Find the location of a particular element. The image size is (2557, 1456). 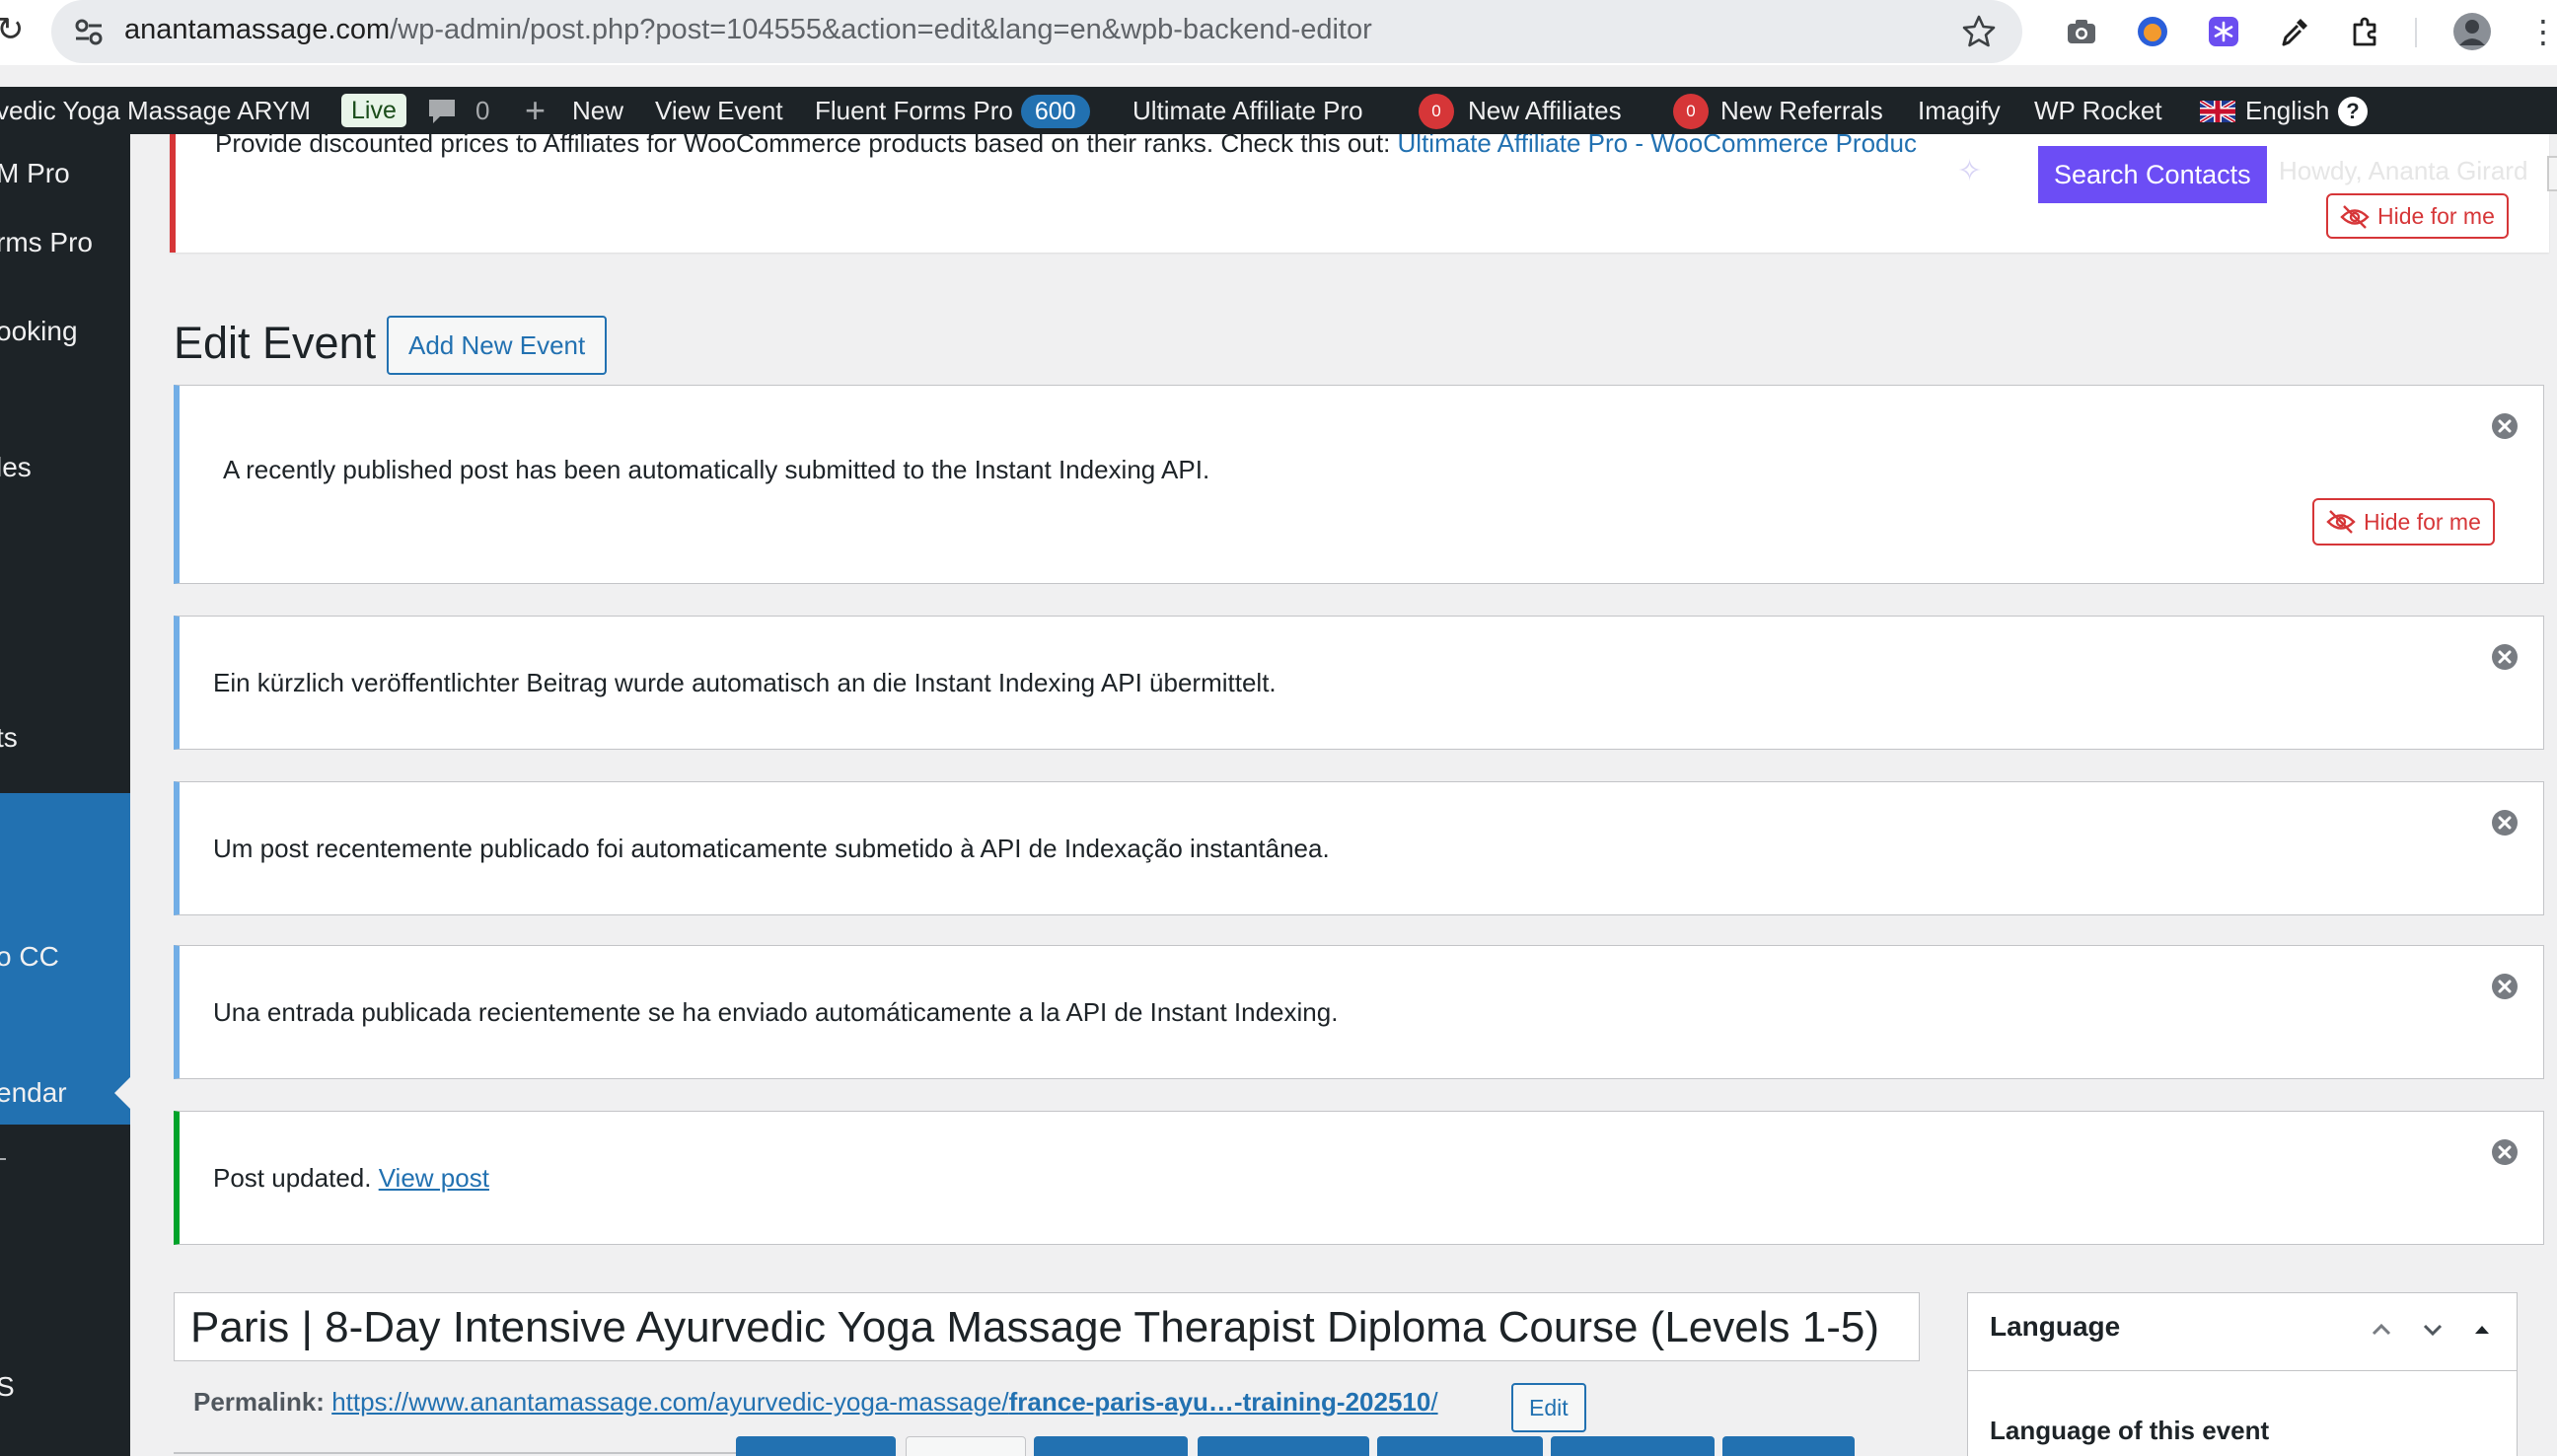

sidebar-item-label: les is located at coordinates (16, 467).